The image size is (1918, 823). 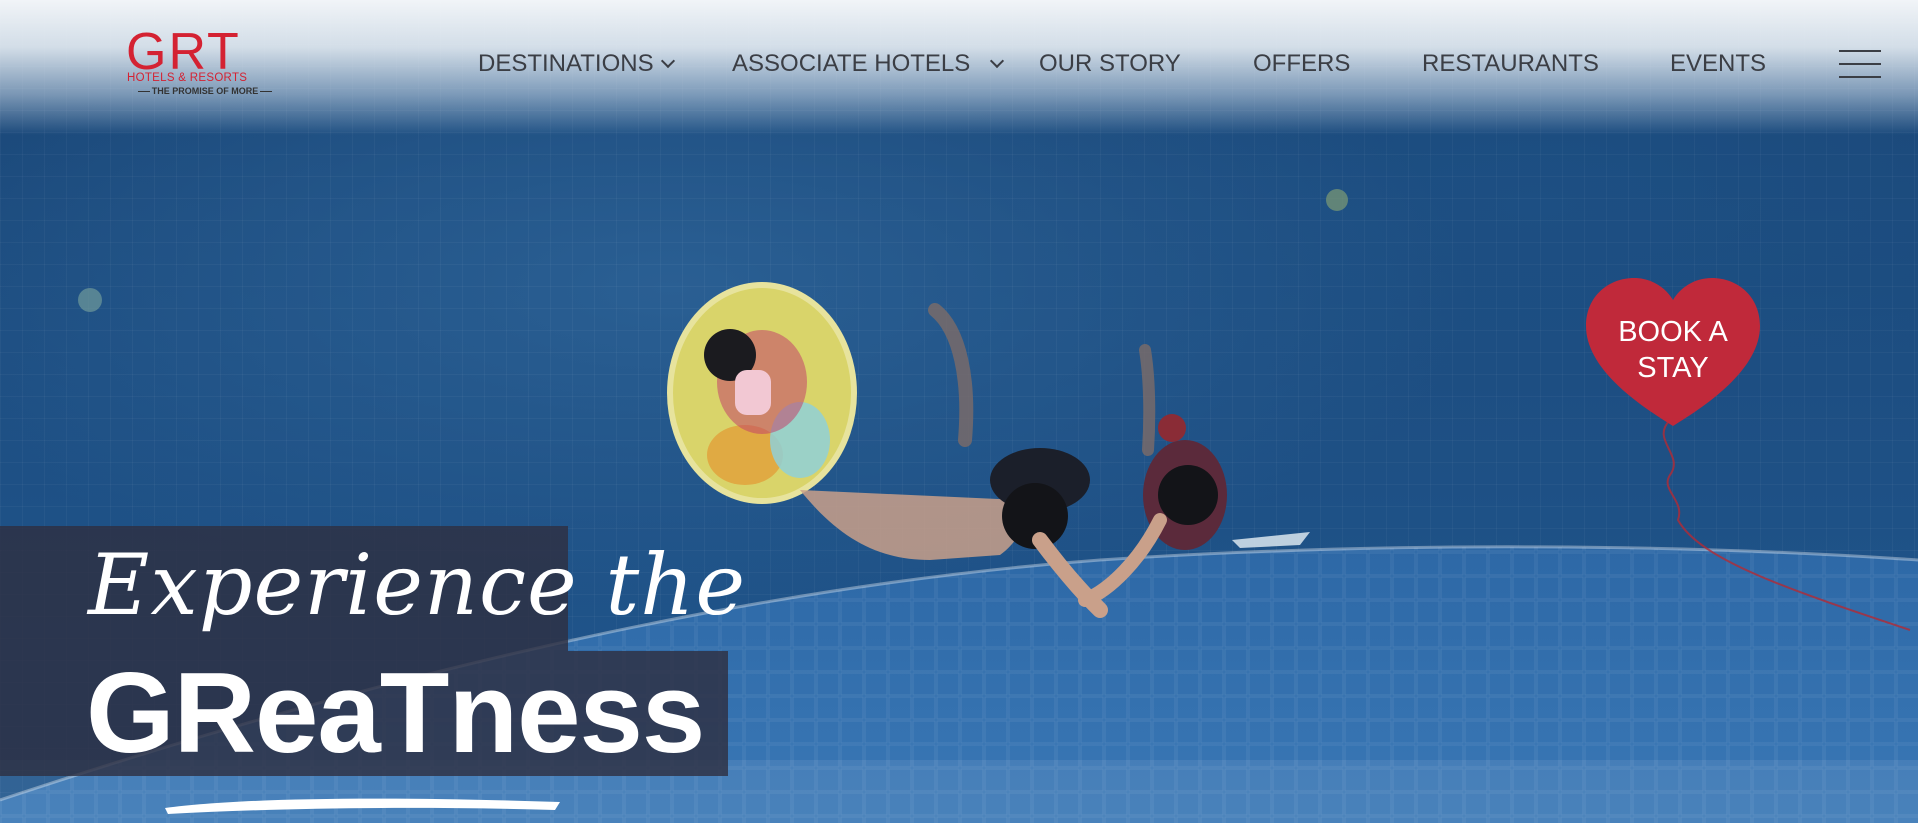 I want to click on nav-label: ASSOCIATE HOTELS, so click(x=851, y=63).